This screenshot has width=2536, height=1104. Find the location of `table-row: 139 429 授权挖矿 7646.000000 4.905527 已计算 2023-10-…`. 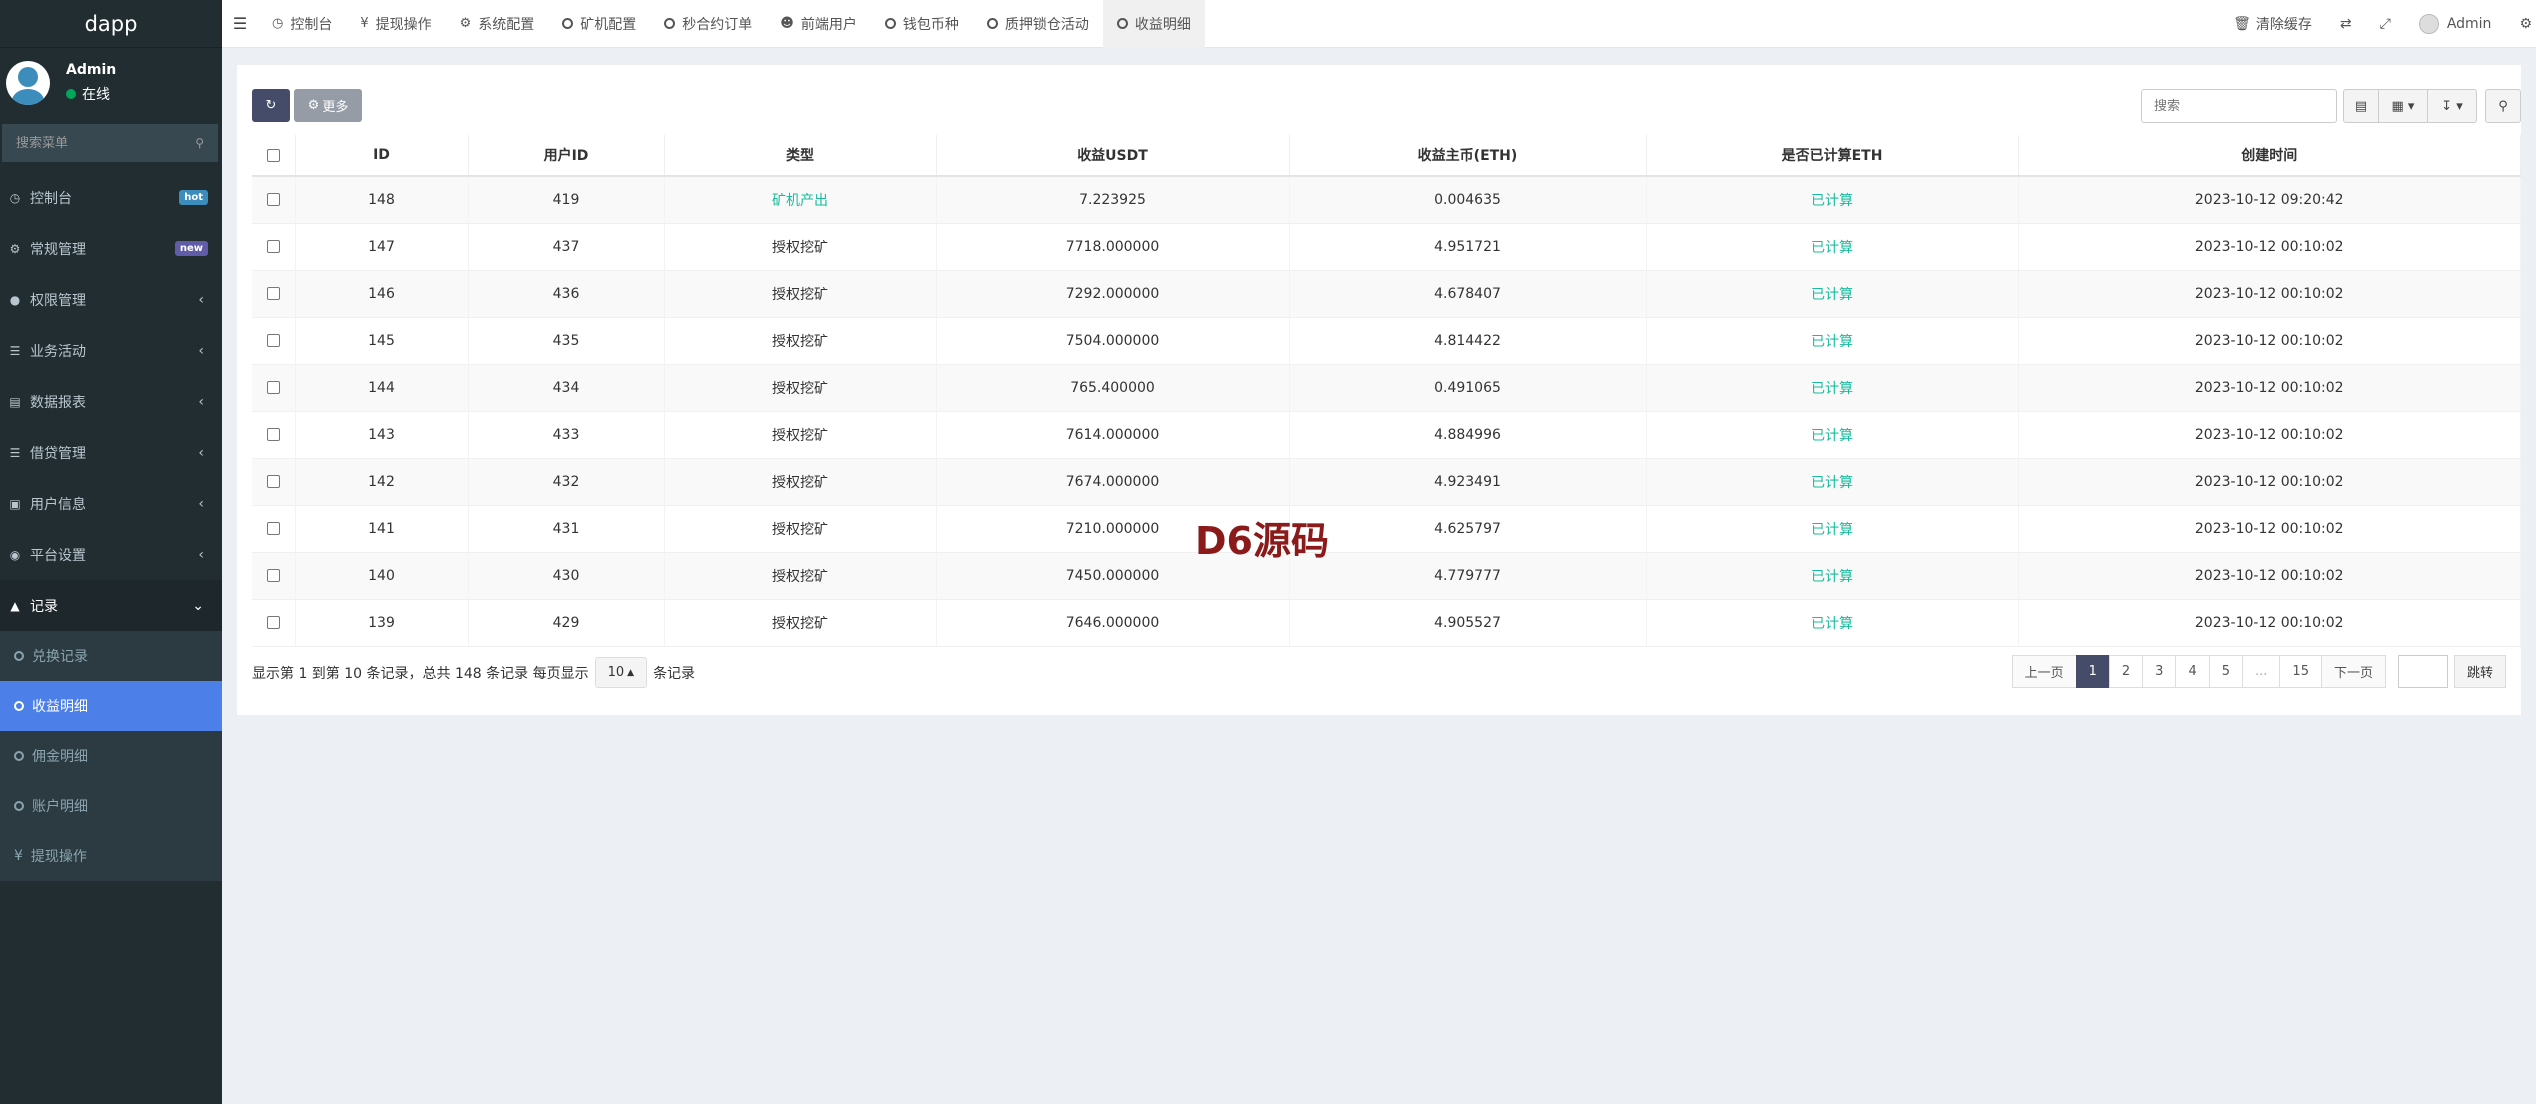

table-row: 139 429 授权挖矿 7646.000000 4.905527 已计算 2023-10-… is located at coordinates (1386, 623).